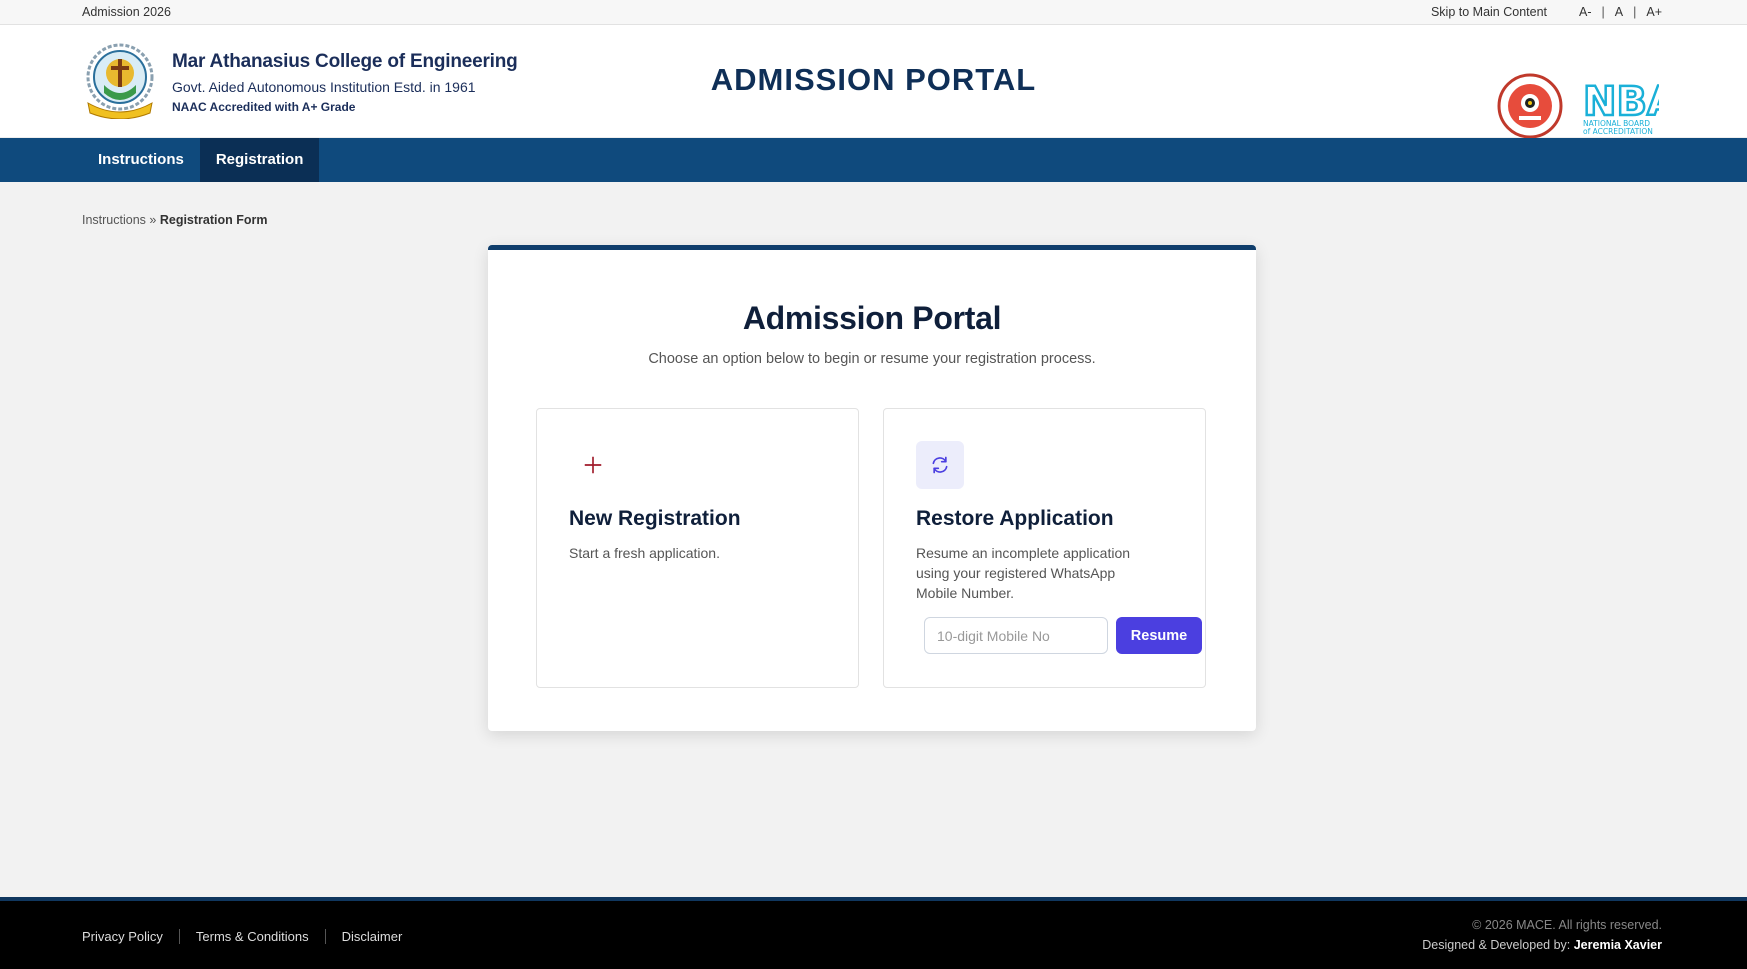  I want to click on nav-item-registration: Registration, so click(259, 160).